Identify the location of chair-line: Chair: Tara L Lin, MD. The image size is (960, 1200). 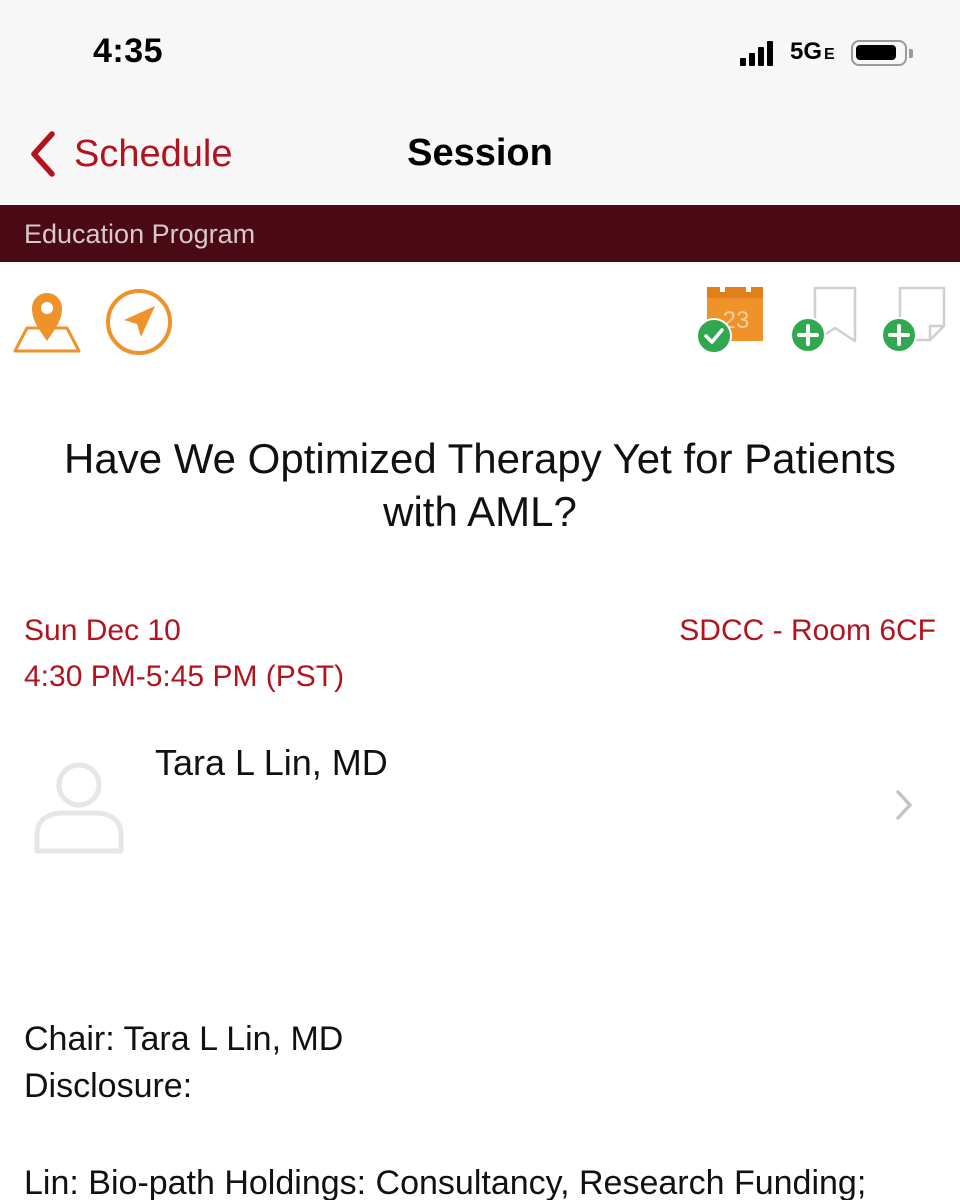
(184, 1039).